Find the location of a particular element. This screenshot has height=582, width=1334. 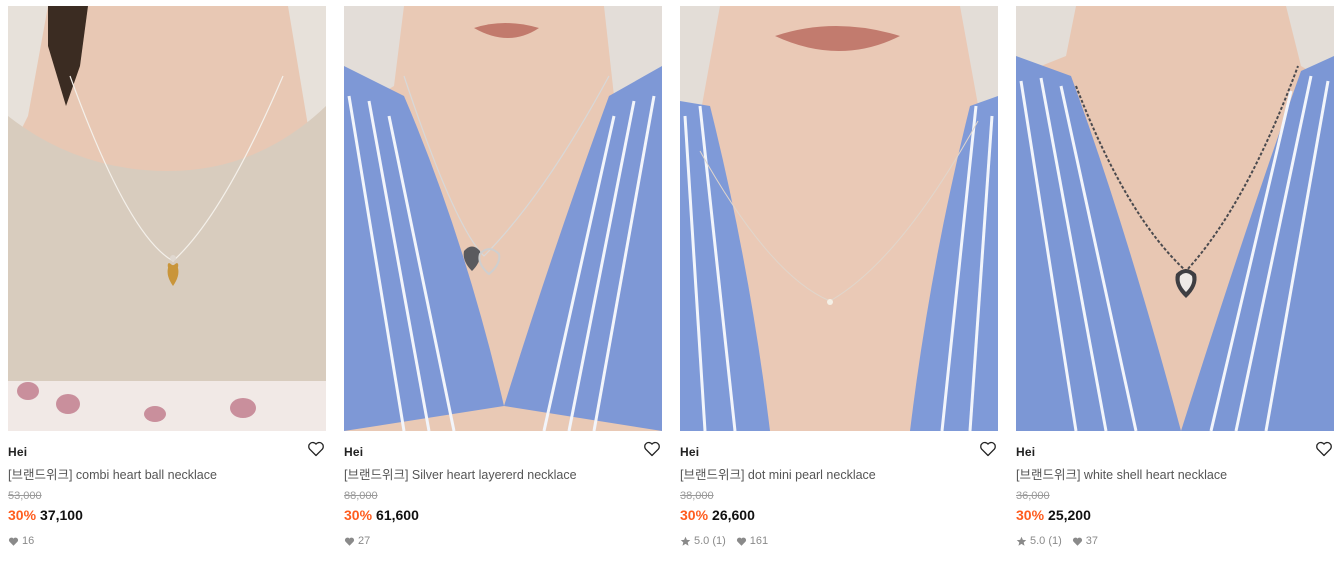

likes-count-group: 27 is located at coordinates (357, 541).